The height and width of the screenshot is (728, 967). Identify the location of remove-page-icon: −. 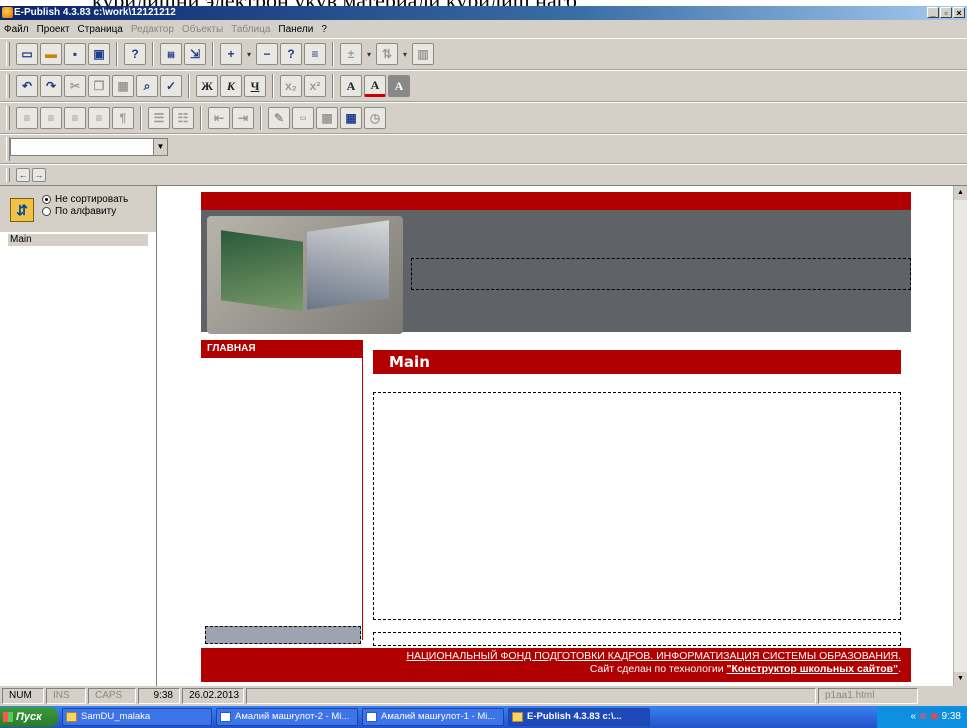
(267, 54).